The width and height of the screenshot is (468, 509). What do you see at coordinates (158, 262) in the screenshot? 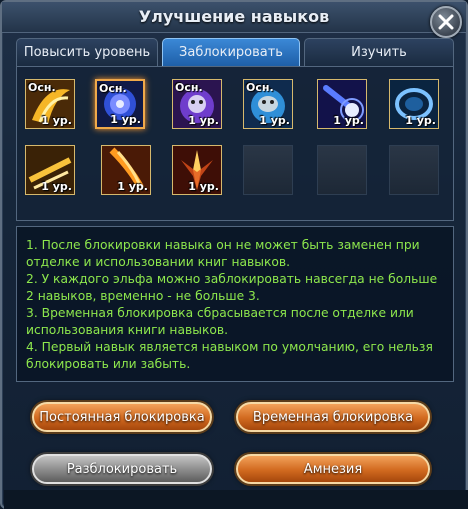
I see `rule-line: отделке и использовании книг навыков.` at bounding box center [158, 262].